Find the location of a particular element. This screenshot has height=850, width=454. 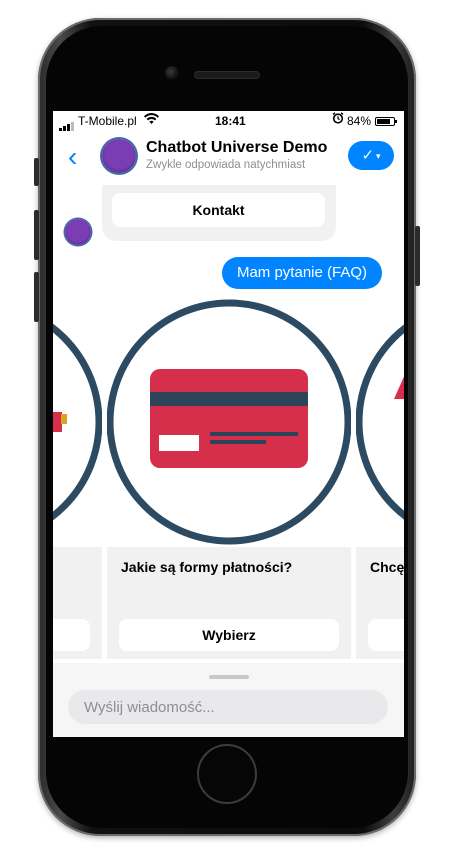

clock: 18:41 is located at coordinates (230, 121).